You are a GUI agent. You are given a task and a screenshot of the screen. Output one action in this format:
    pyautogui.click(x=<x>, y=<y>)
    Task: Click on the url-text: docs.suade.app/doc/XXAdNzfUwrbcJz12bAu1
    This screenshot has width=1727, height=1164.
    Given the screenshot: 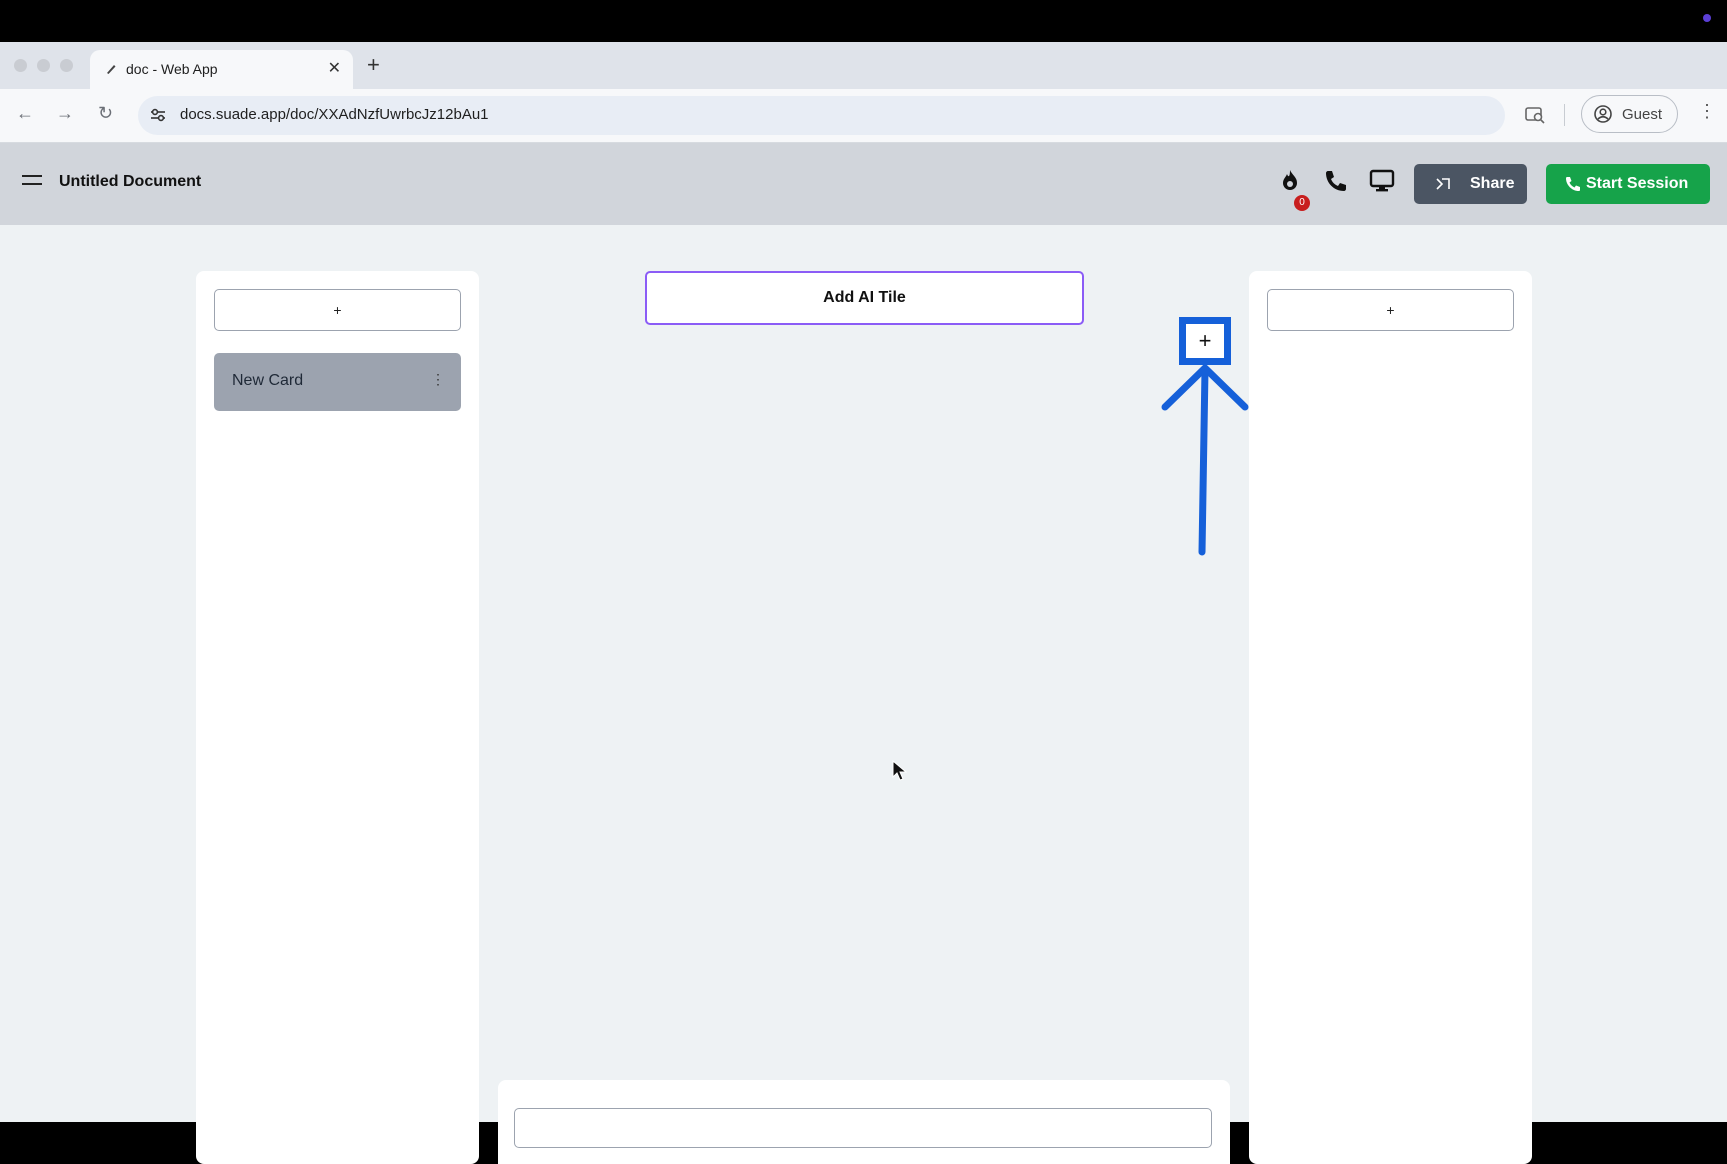 What is the action you would take?
    pyautogui.click(x=334, y=114)
    